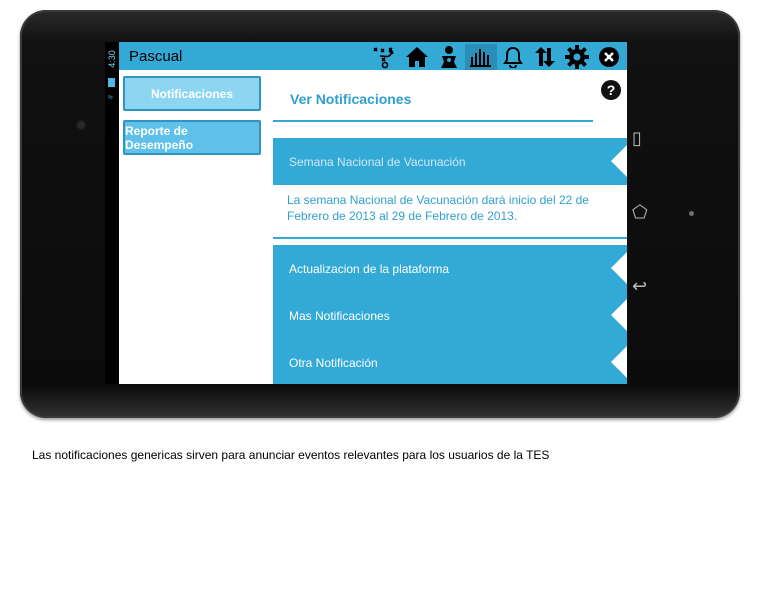 This screenshot has height=600, width=780. I want to click on baby-icon, so click(449, 57).